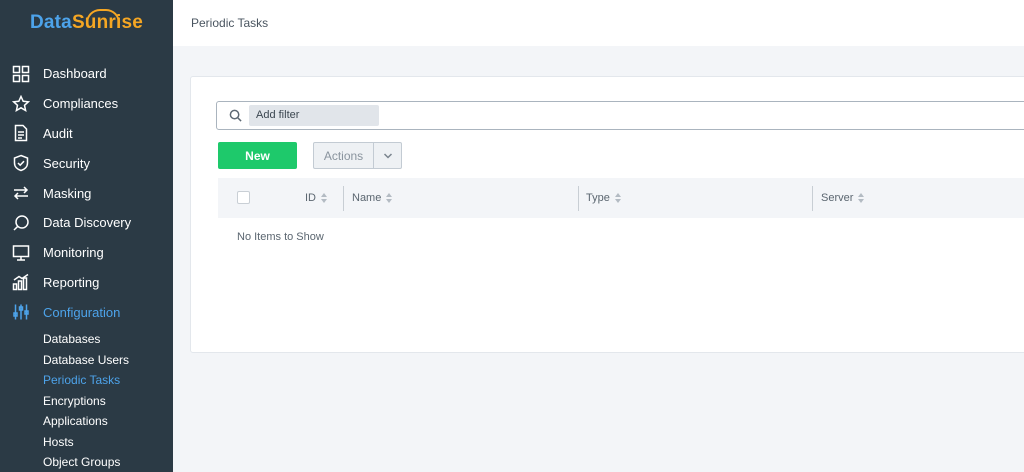 The height and width of the screenshot is (472, 1024). I want to click on search-icon, so click(235, 115).